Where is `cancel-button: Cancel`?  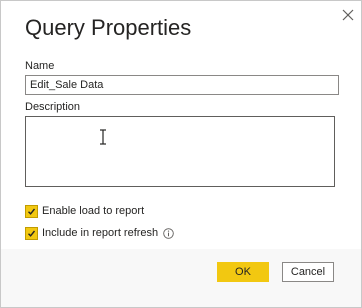
cancel-button: Cancel is located at coordinates (308, 272).